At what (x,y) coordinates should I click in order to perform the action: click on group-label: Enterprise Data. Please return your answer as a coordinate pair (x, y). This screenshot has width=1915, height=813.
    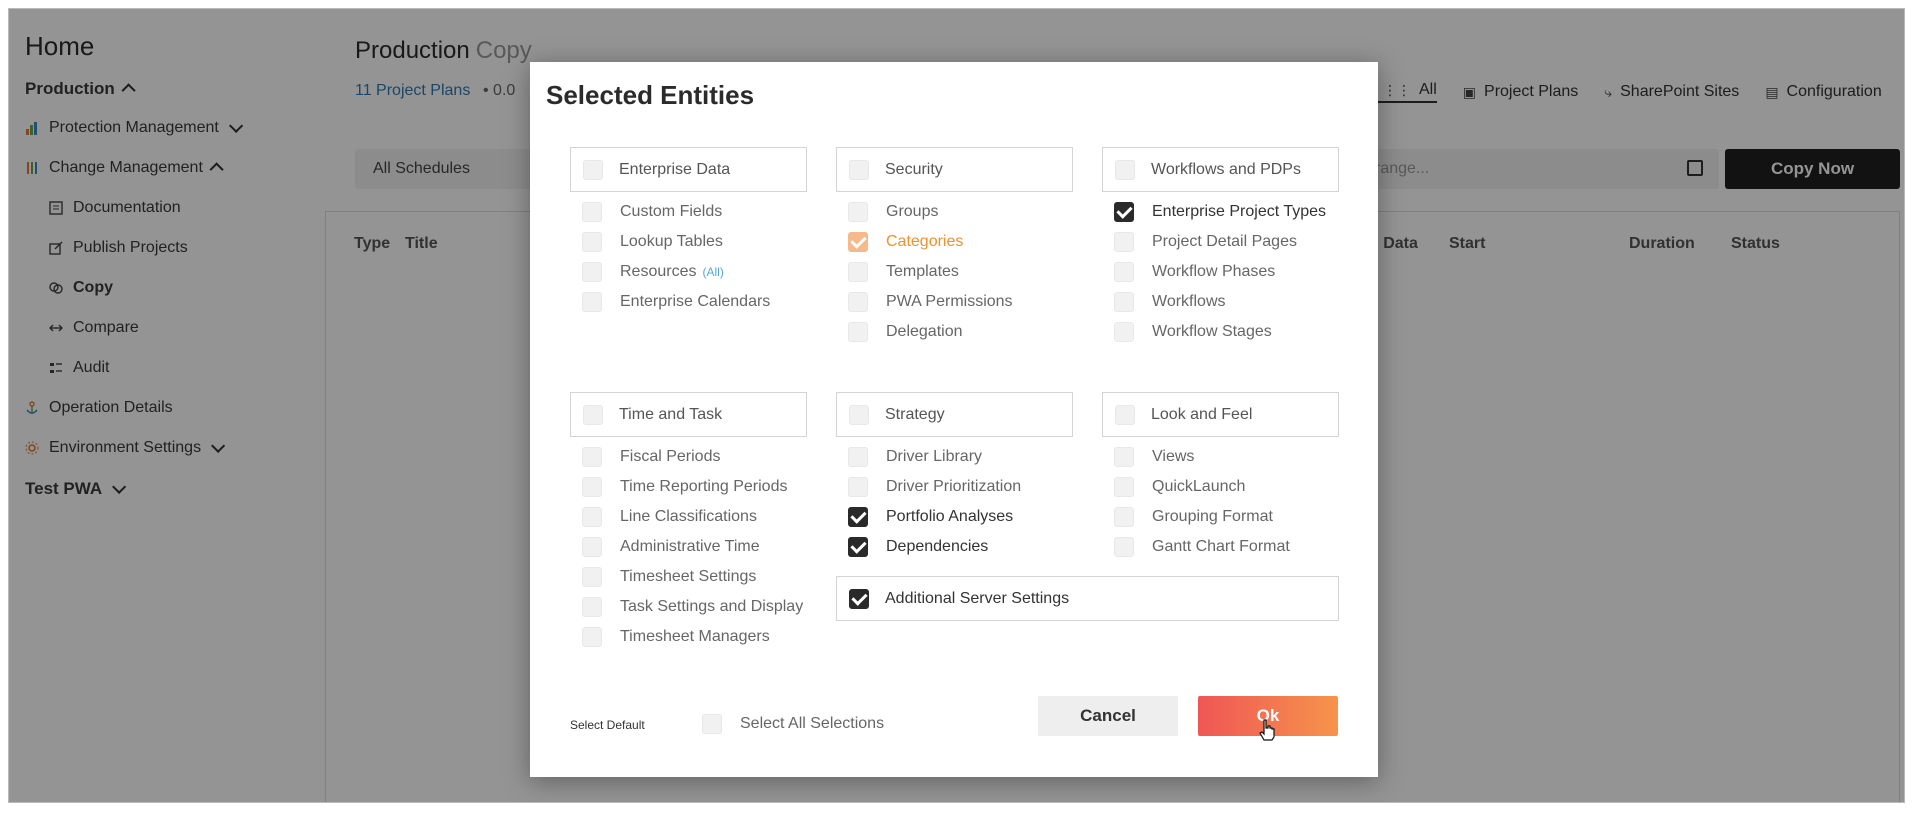
    Looking at the image, I should click on (675, 169).